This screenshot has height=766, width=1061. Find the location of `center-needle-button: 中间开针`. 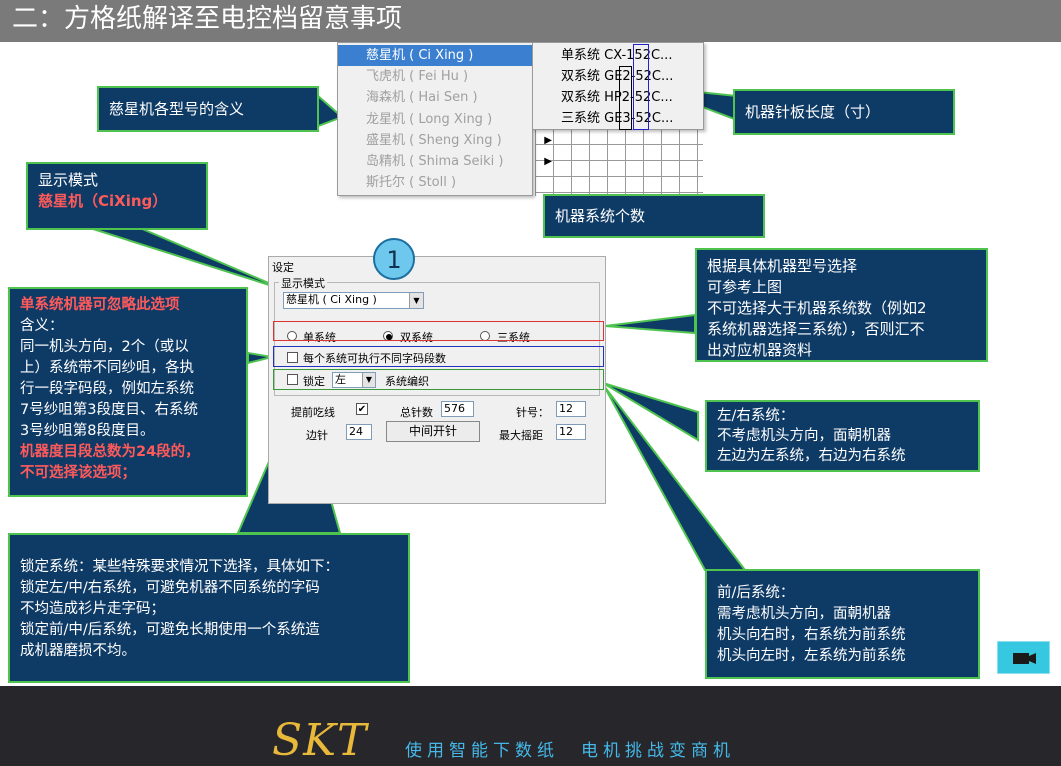

center-needle-button: 中间开针 is located at coordinates (433, 431).